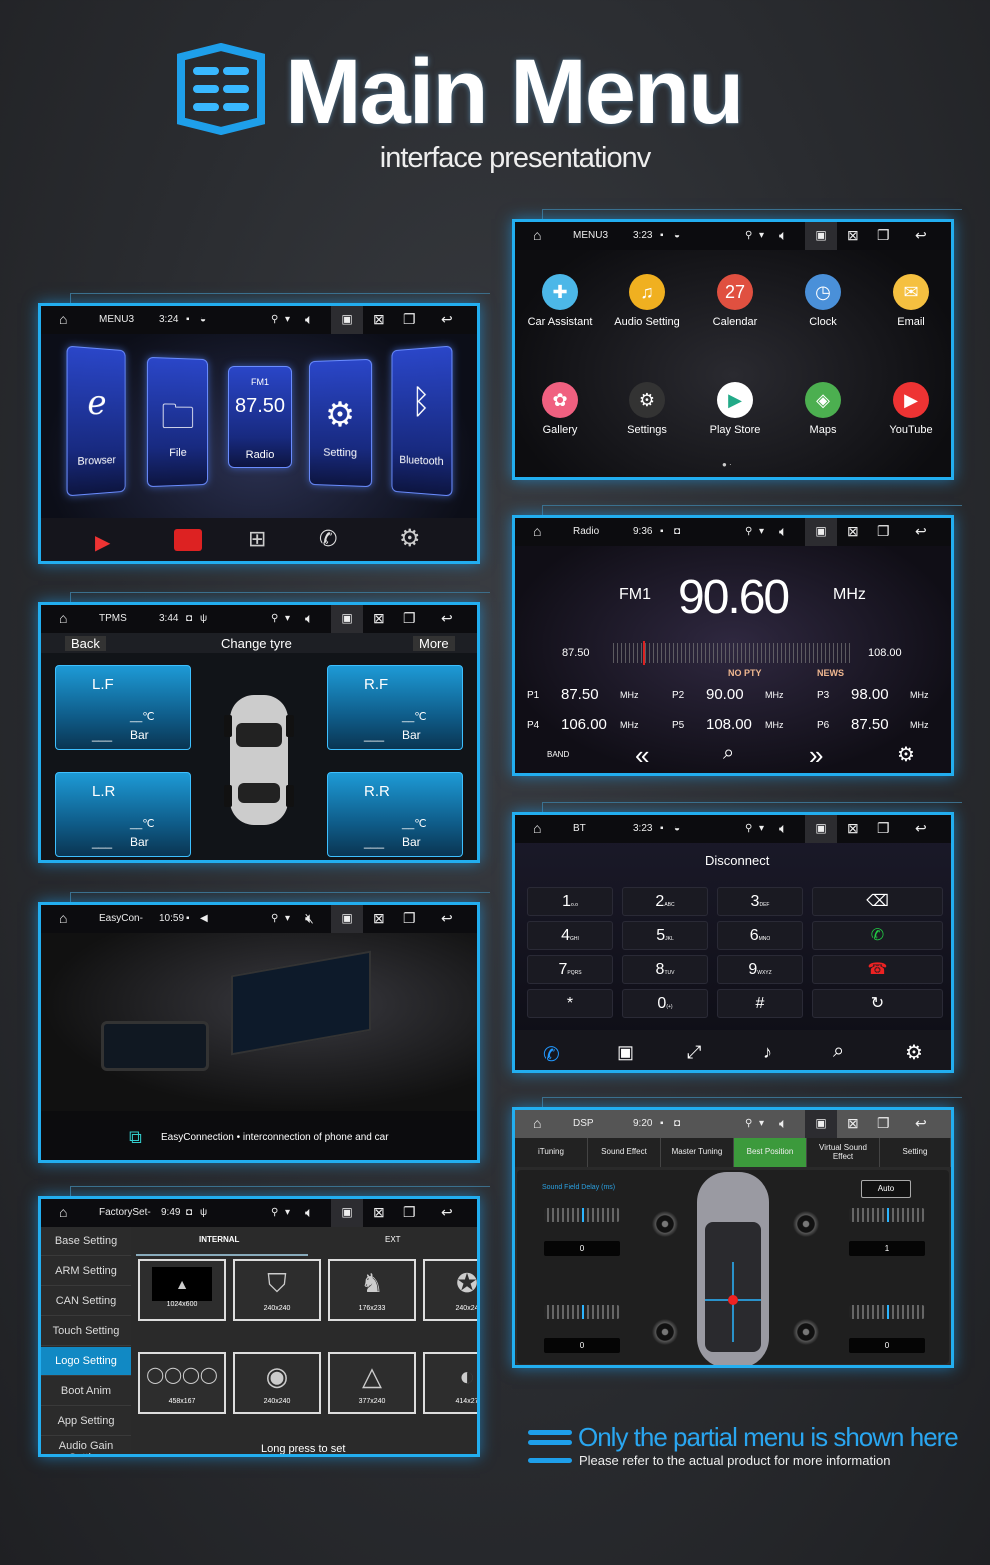 The height and width of the screenshot is (1565, 990). What do you see at coordinates (393, 1239) in the screenshot?
I see `tab-ext: EXT` at bounding box center [393, 1239].